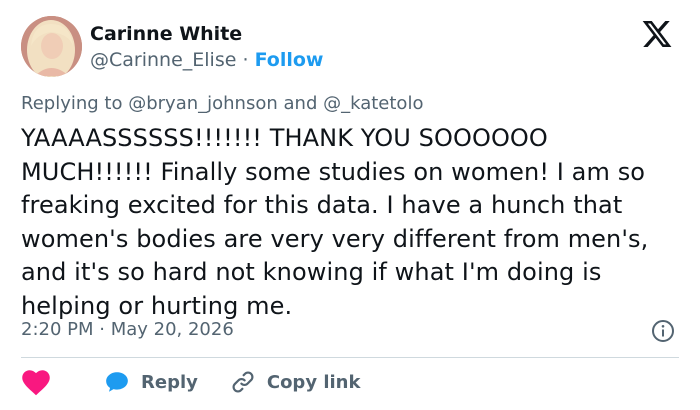 The image size is (700, 410). What do you see at coordinates (657, 34) in the screenshot?
I see `x-logo-icon` at bounding box center [657, 34].